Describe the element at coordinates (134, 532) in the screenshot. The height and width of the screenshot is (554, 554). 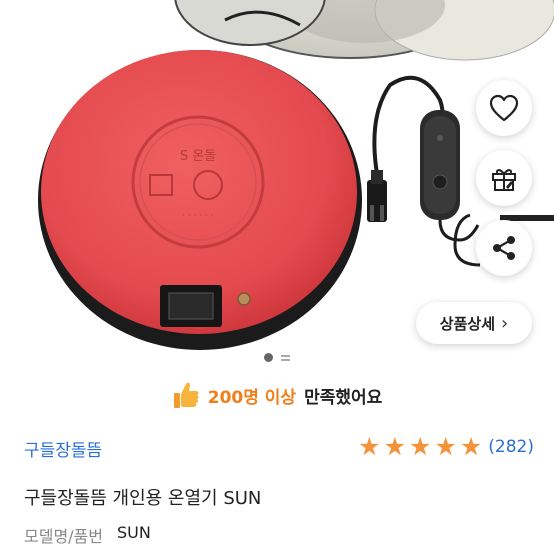
I see `model-value: SUN` at that location.